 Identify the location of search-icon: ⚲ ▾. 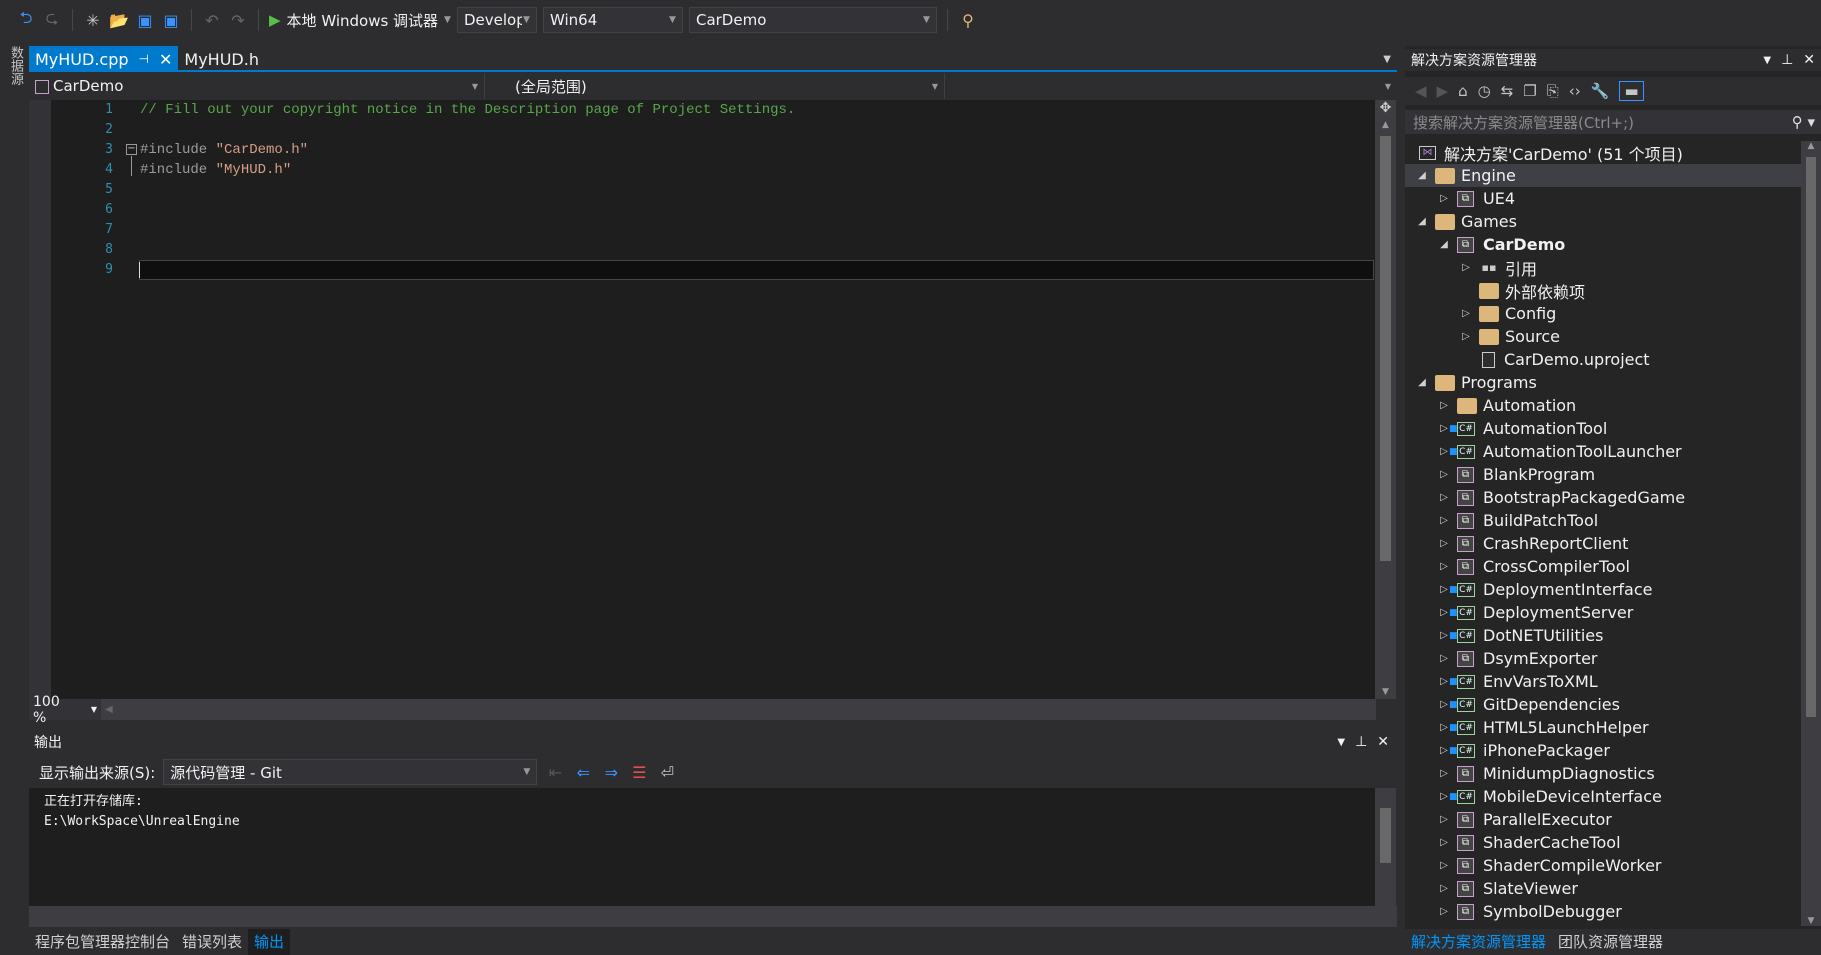
(1803, 122).